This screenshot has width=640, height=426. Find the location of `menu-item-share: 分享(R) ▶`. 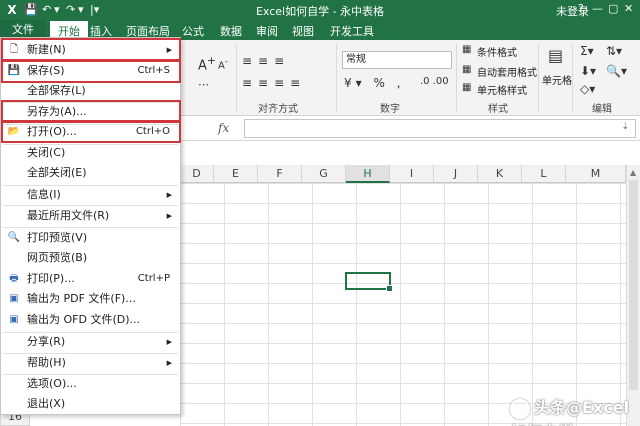

menu-item-share: 分享(R) ▶ is located at coordinates (90, 342).